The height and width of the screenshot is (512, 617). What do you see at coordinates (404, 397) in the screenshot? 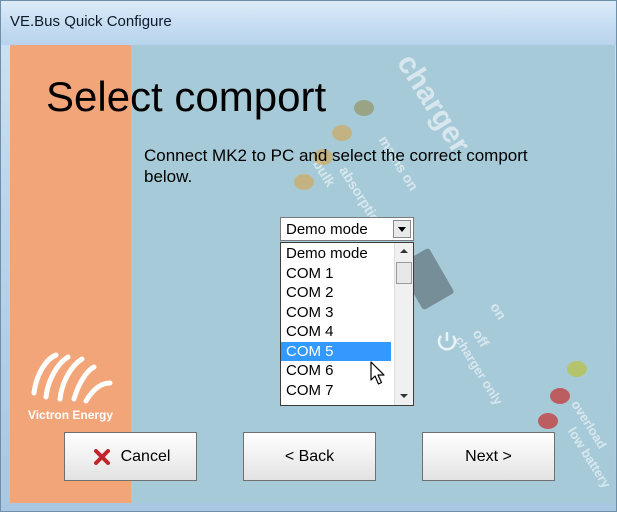
I see `scroll-down-arrow-icon` at bounding box center [404, 397].